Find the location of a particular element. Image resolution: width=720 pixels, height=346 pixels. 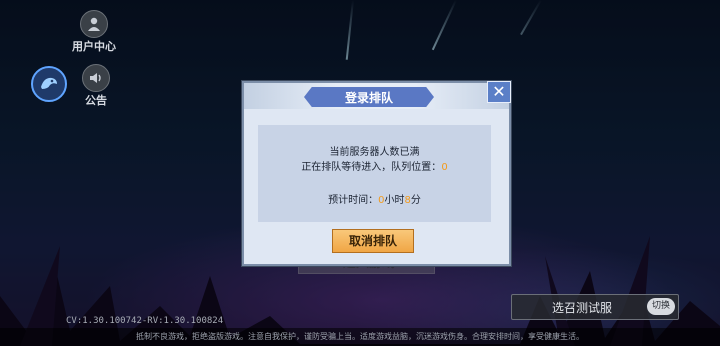

dialog-title: 登录排队 is located at coordinates (369, 97).